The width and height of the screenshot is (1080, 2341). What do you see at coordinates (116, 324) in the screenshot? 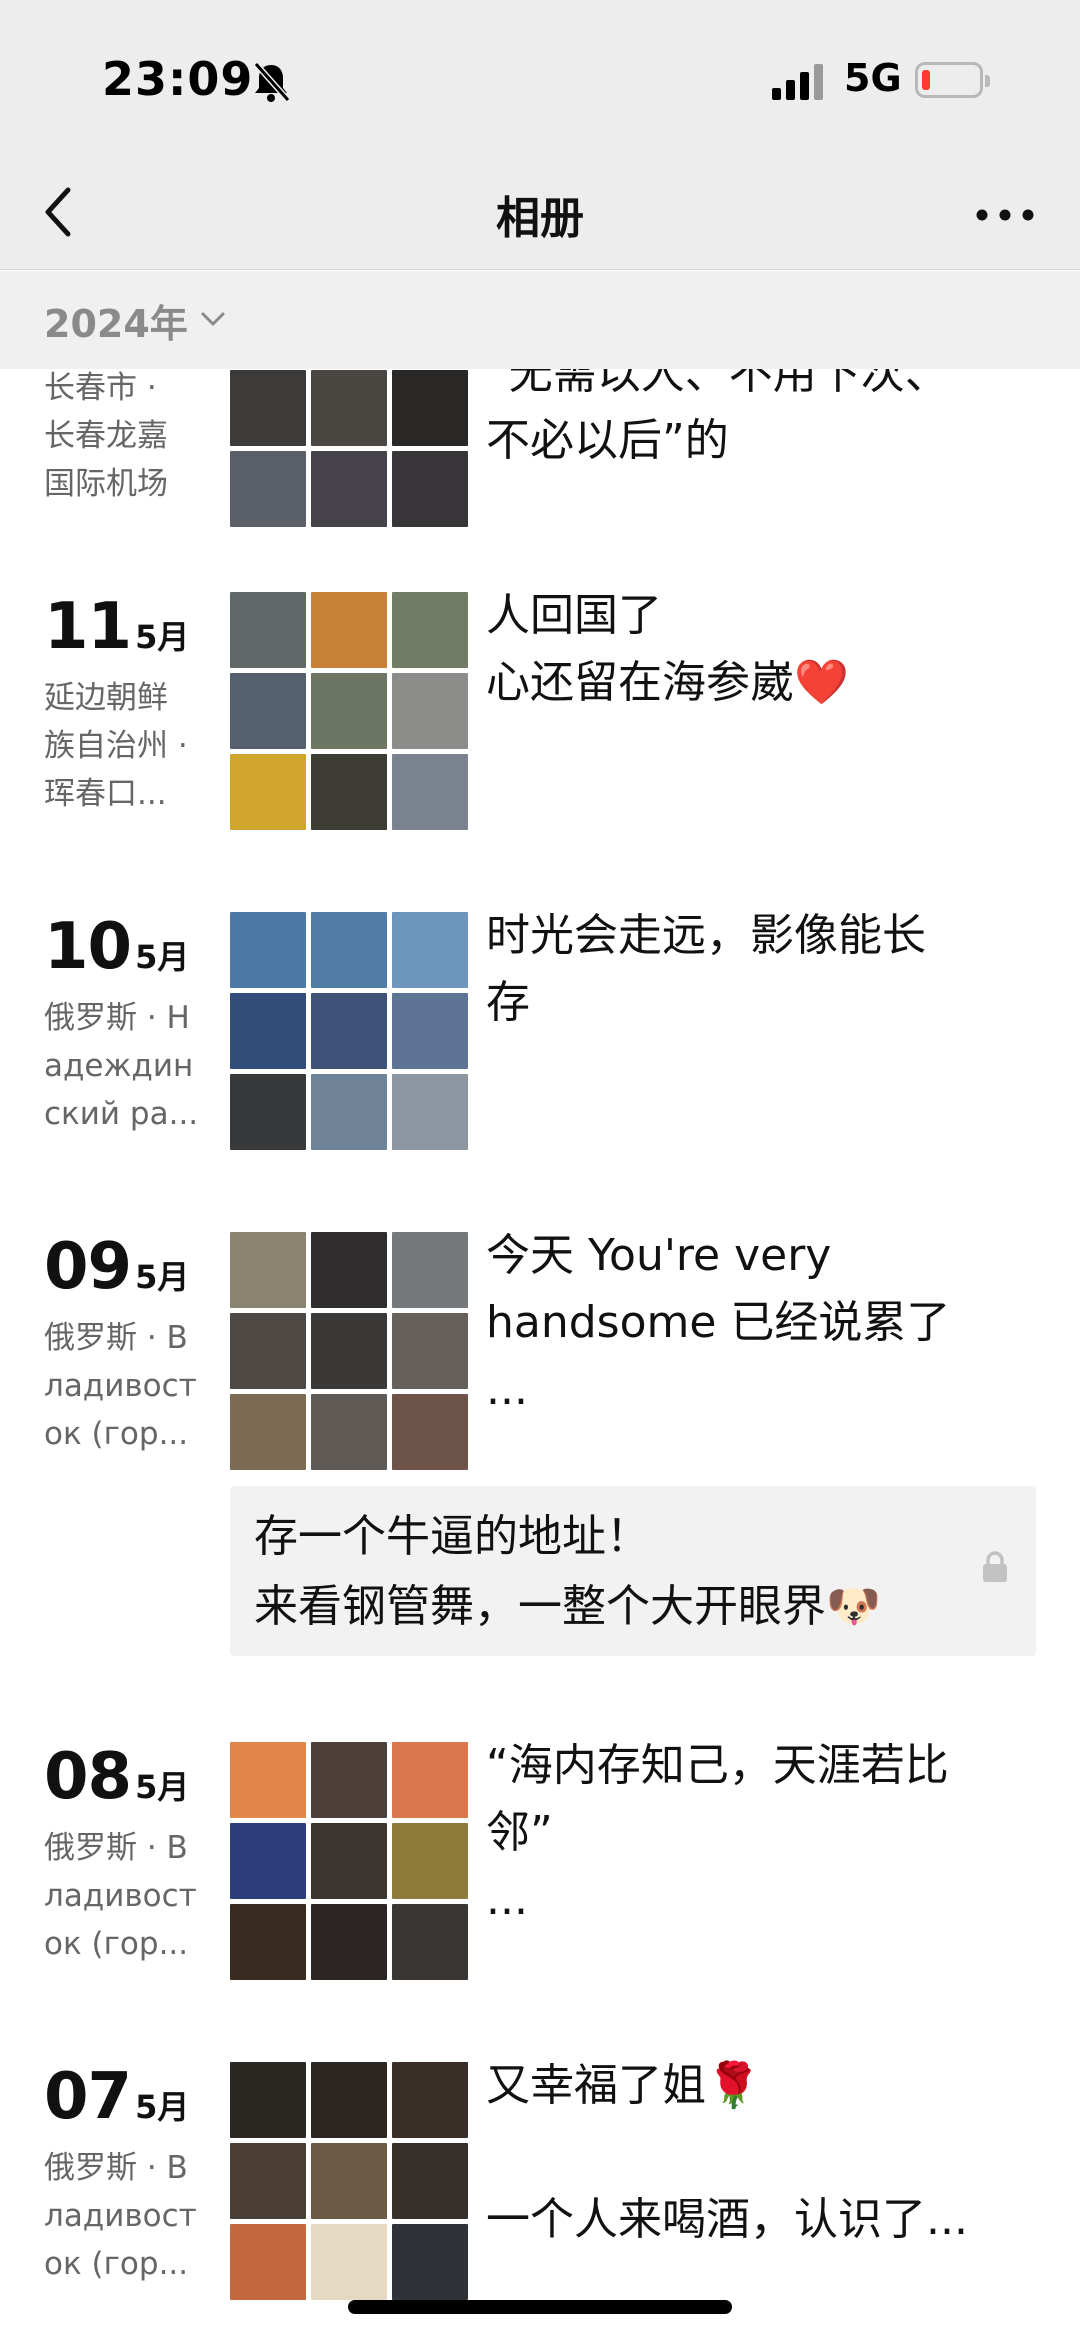
I see `year-label: 2024年` at bounding box center [116, 324].